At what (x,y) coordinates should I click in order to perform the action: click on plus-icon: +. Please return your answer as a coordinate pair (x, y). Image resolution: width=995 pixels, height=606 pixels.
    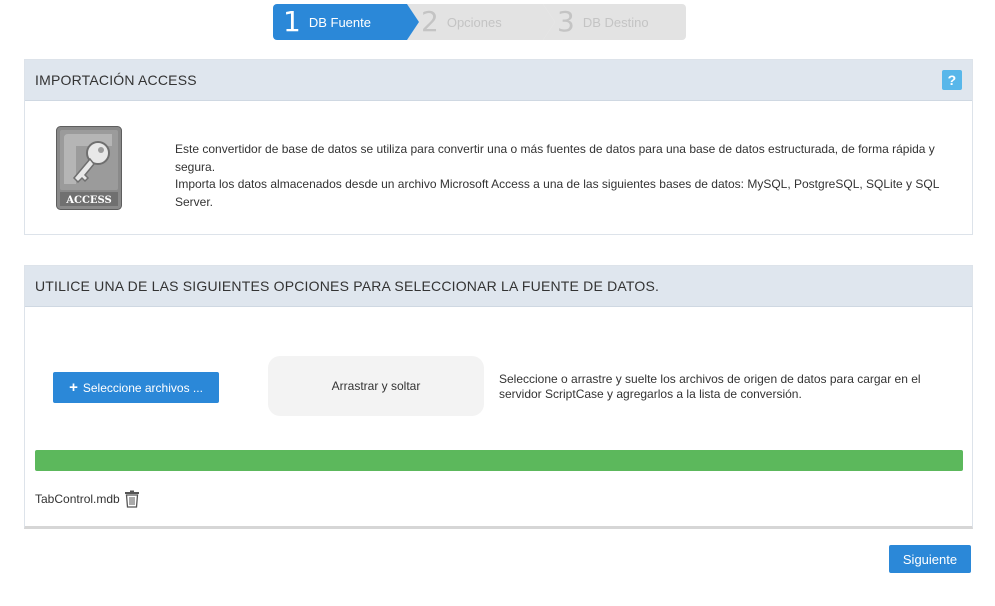
    Looking at the image, I should click on (73, 387).